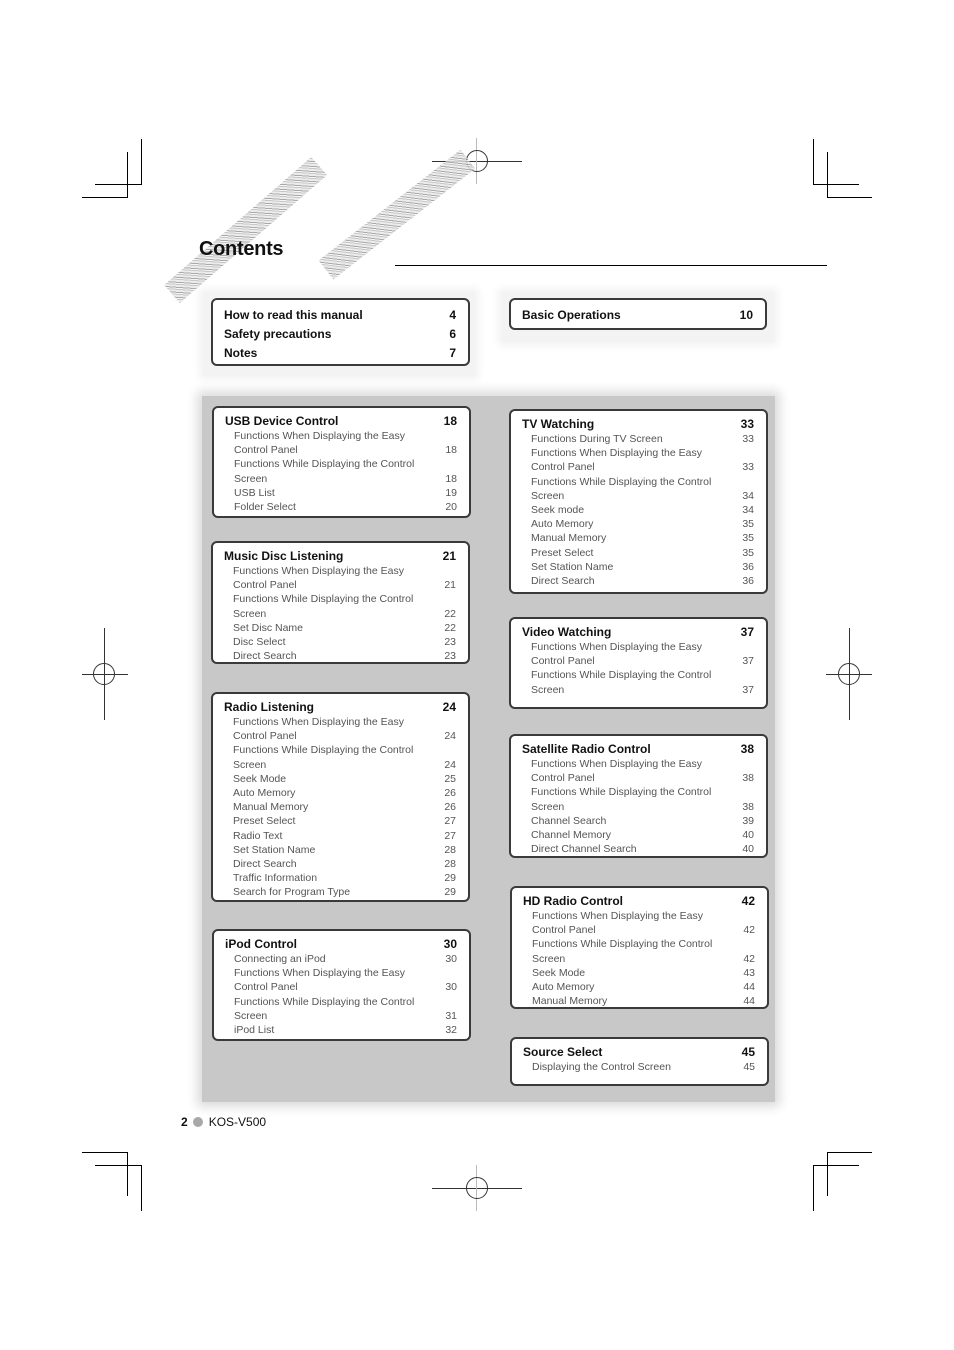 The height and width of the screenshot is (1350, 954). What do you see at coordinates (748, 820) in the screenshot?
I see `entry-page: 39` at bounding box center [748, 820].